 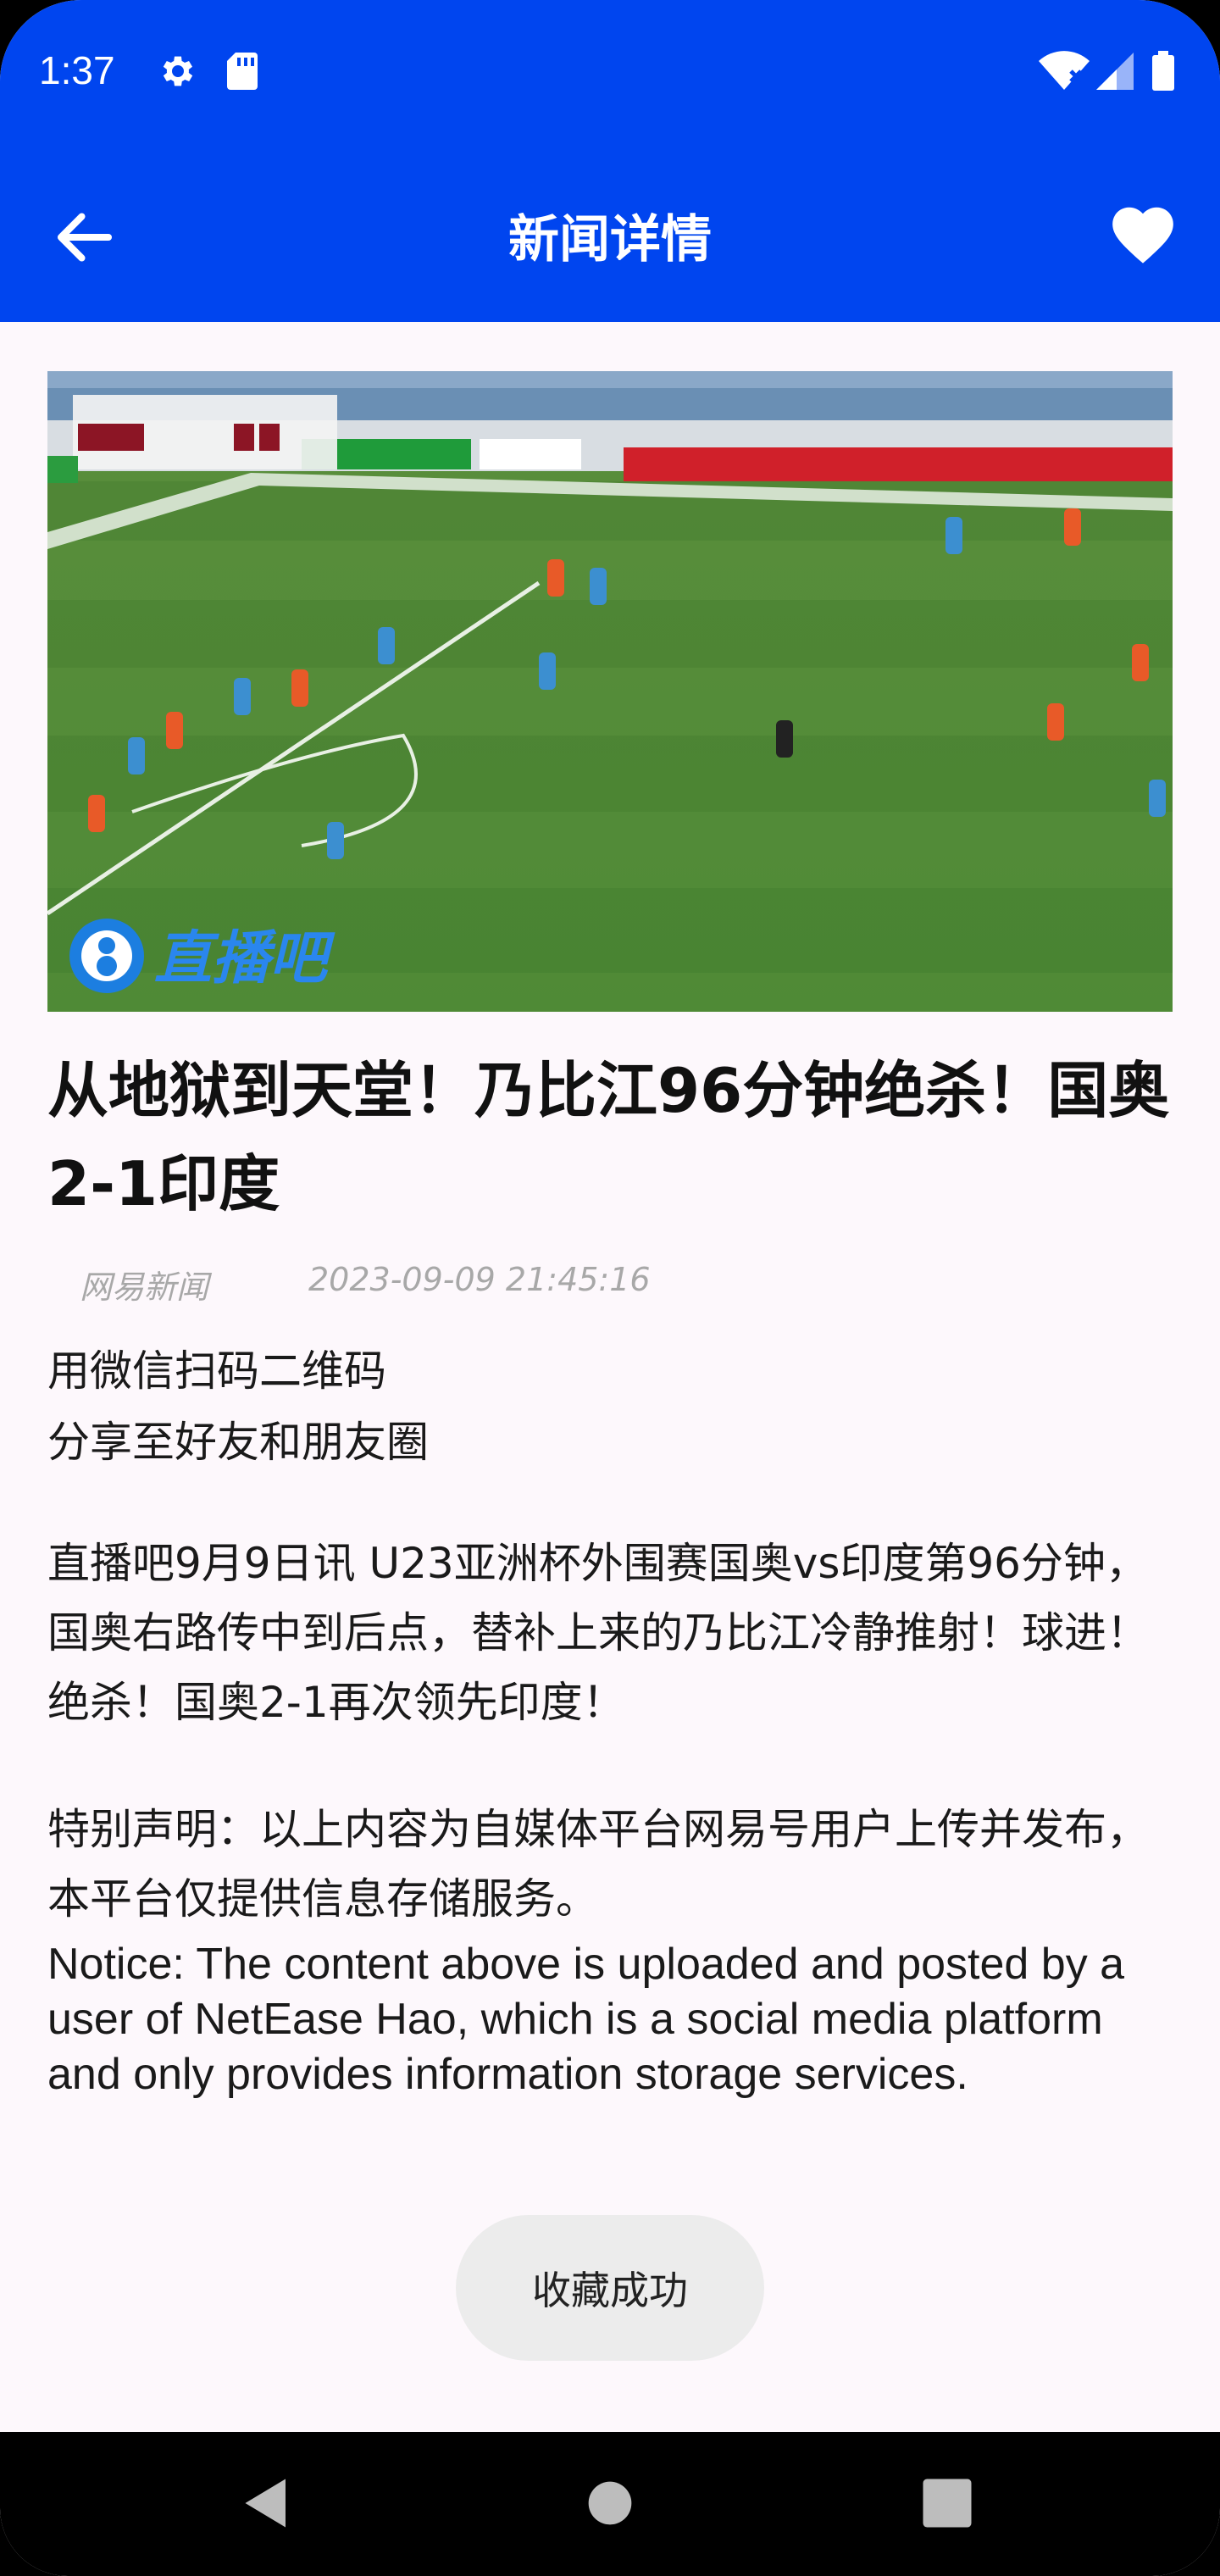 What do you see at coordinates (610, 76) in the screenshot?
I see `status-bar: 1:37` at bounding box center [610, 76].